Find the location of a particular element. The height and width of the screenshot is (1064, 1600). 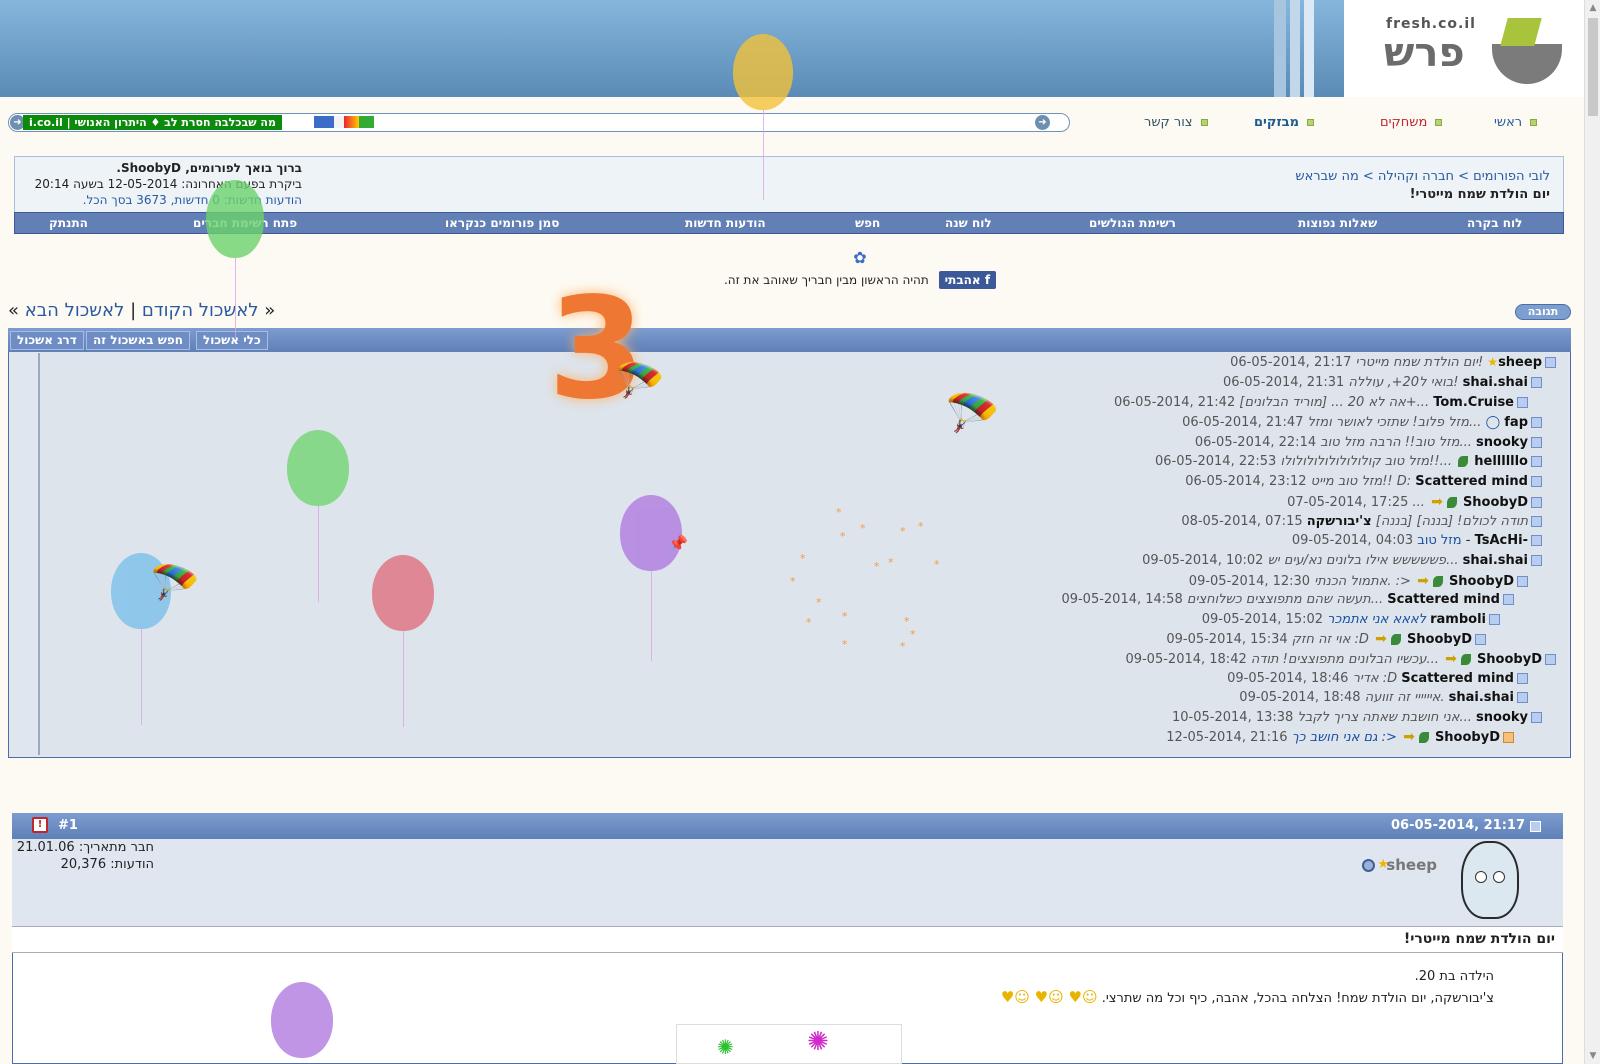

nav-mark-read: סמן פורומים כנקראו is located at coordinates (502, 223).